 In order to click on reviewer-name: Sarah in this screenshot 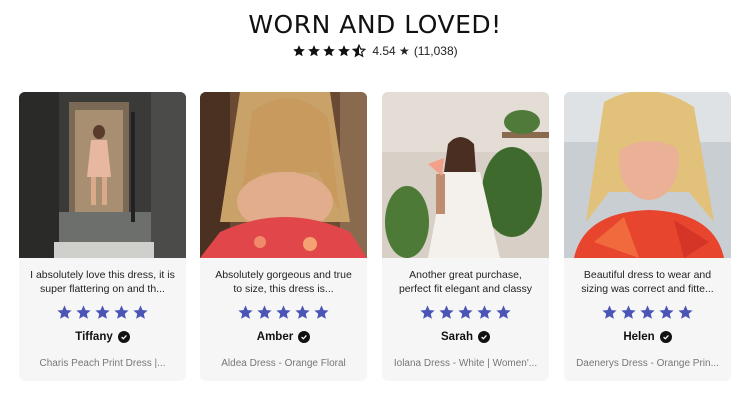, I will do `click(457, 337)`.